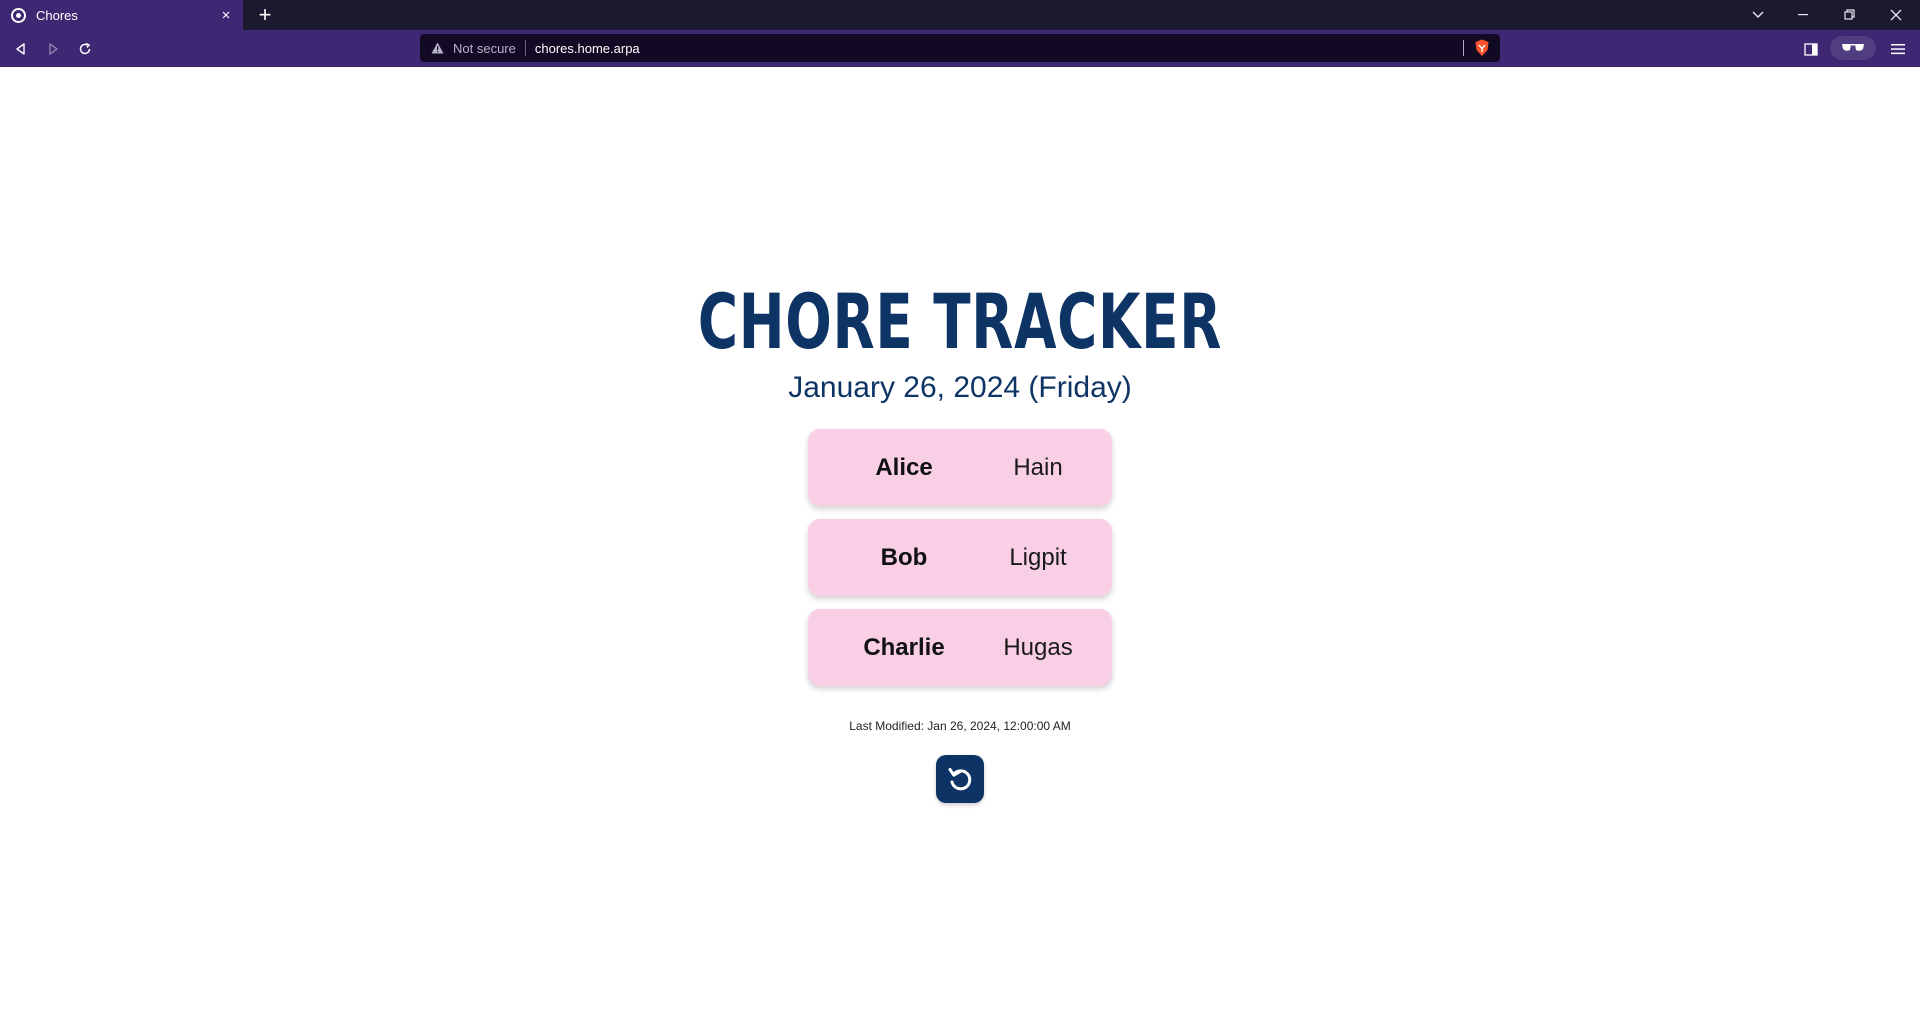 The image size is (1920, 1030). I want to click on chore-card-bob: Bob Ligpit, so click(960, 557).